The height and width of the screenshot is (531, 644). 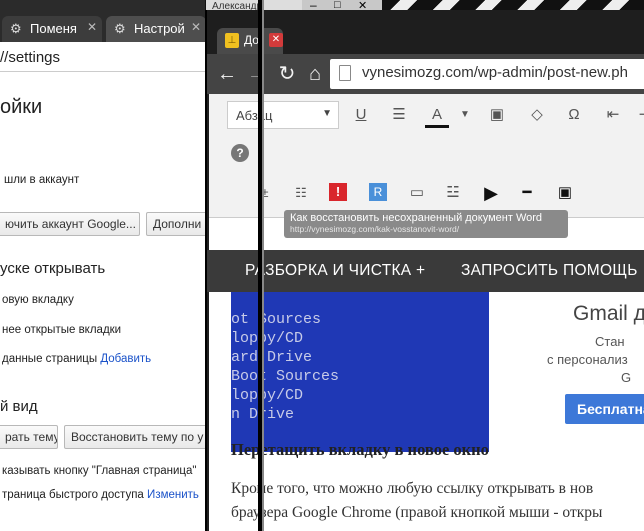 I want to click on justify-icon: ☰, so click(x=399, y=115).